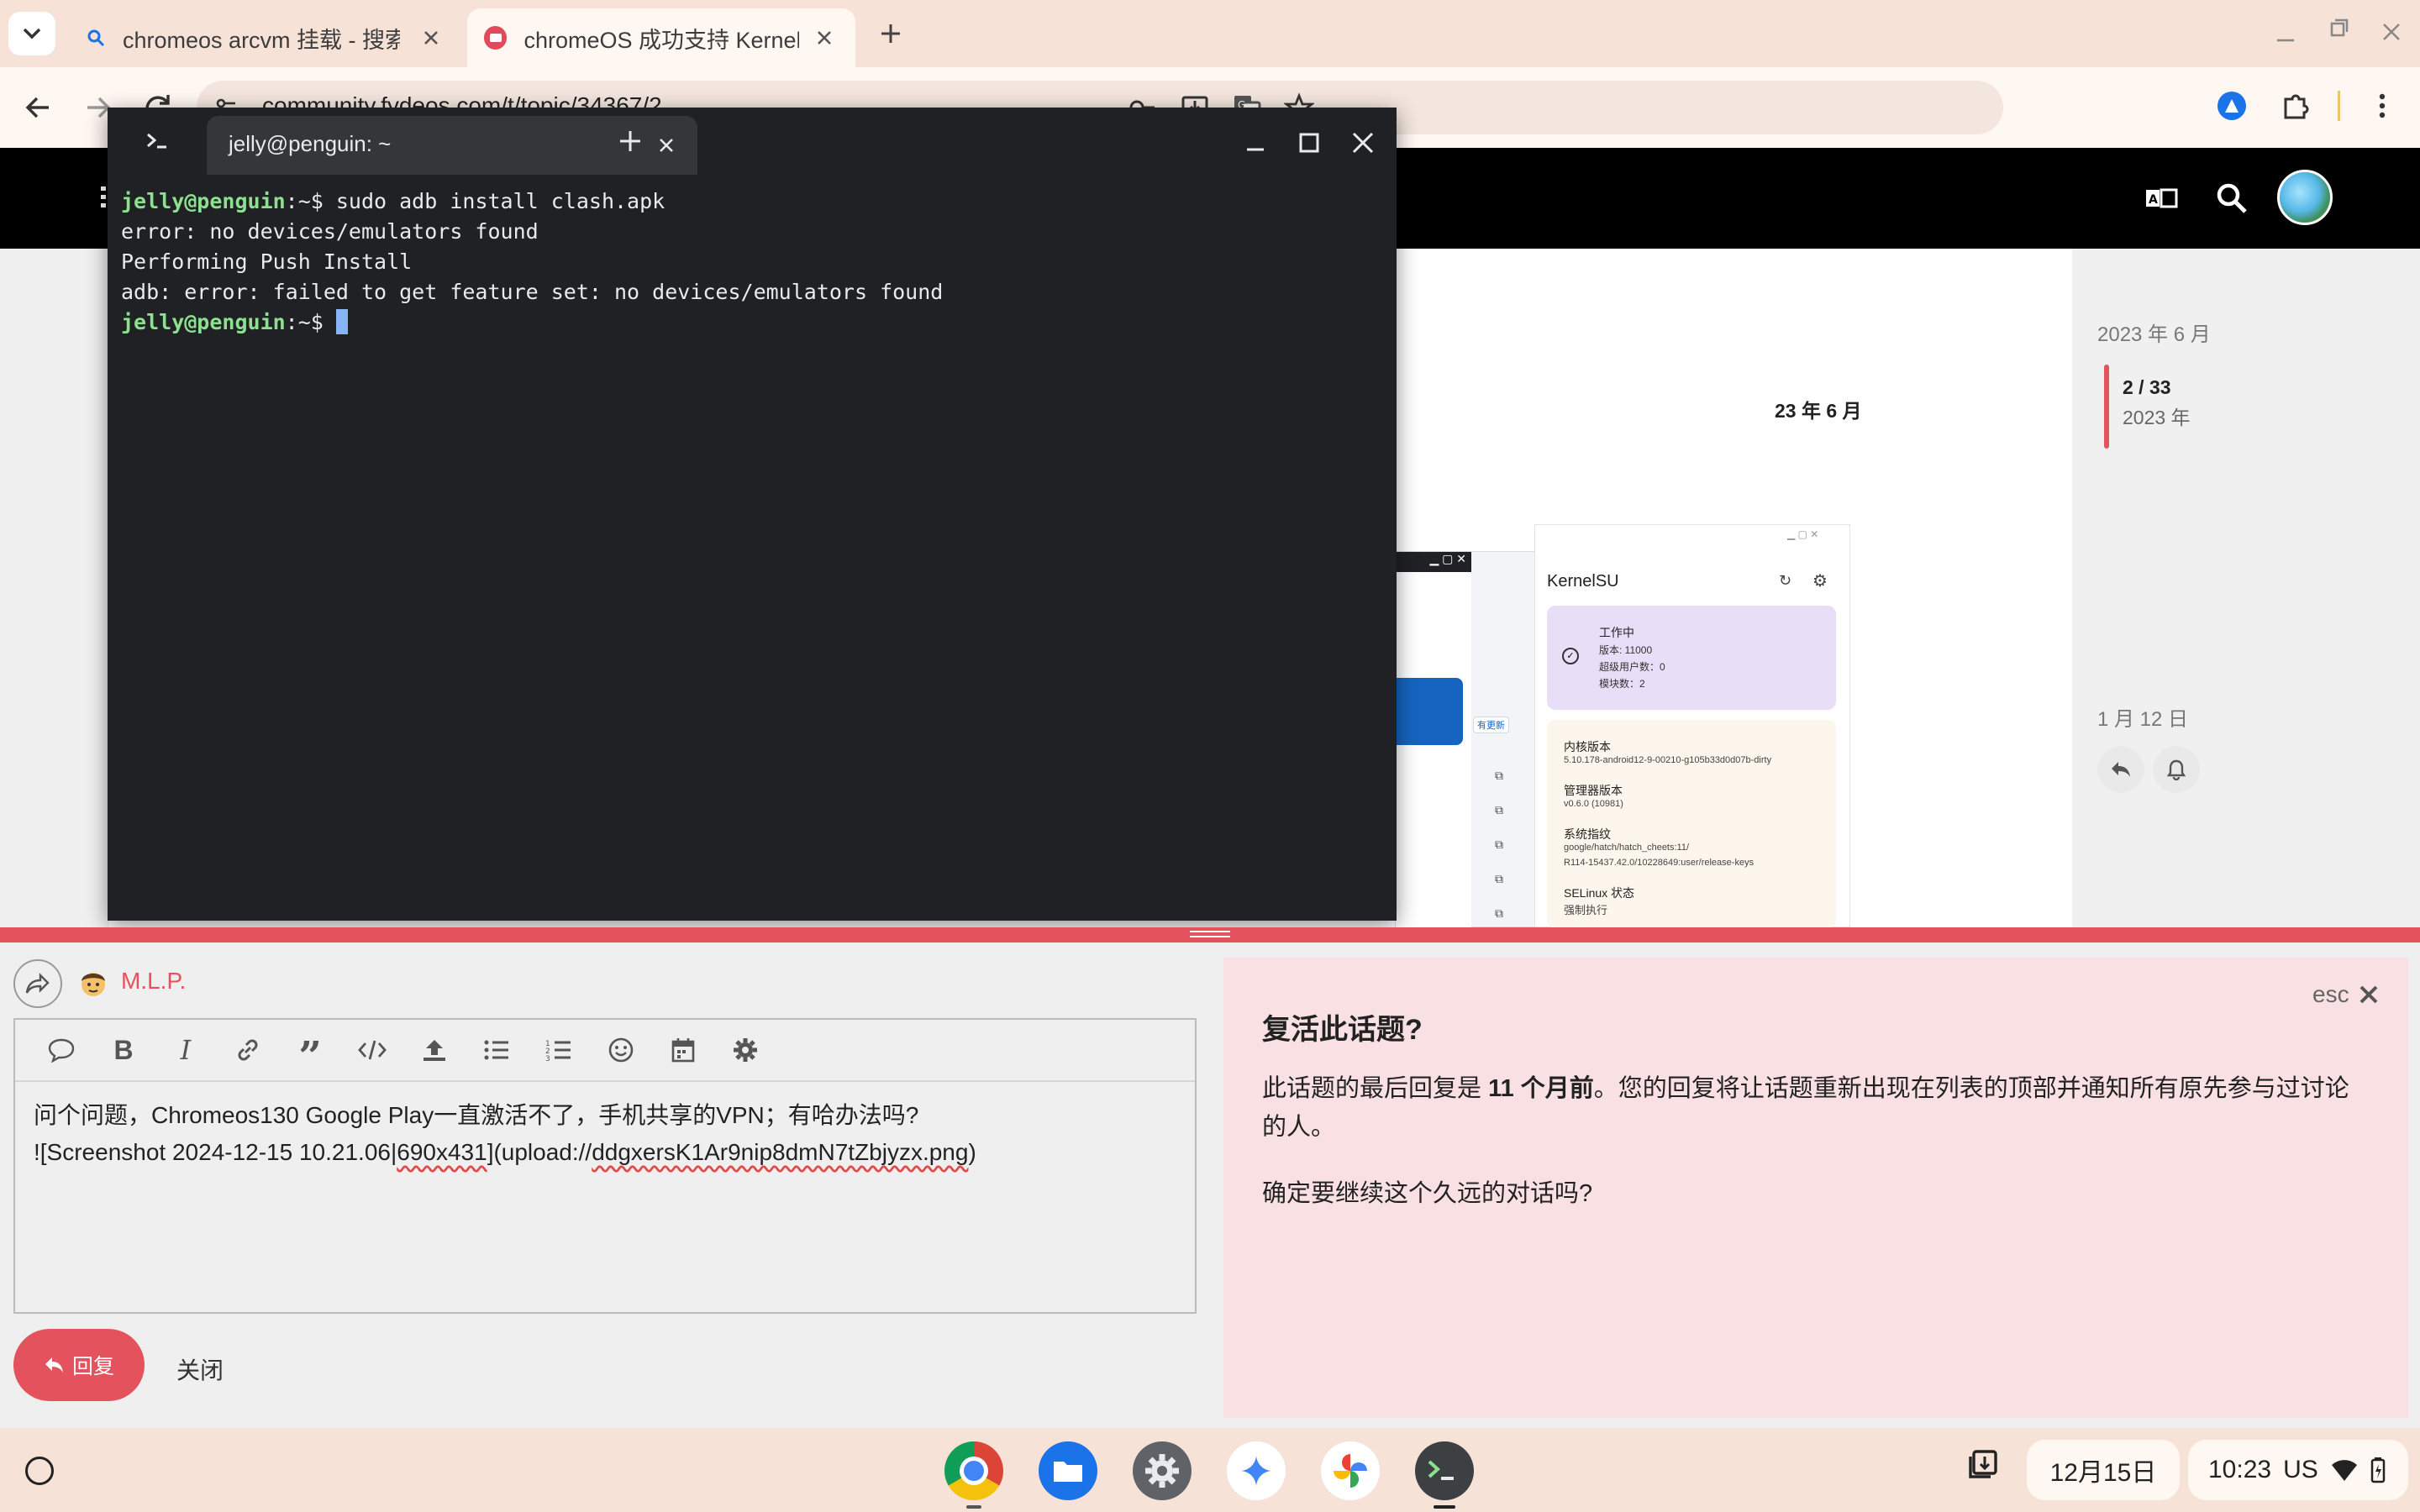 The image size is (2420, 1512). What do you see at coordinates (2339, 106) in the screenshot?
I see `toolbar-divider` at bounding box center [2339, 106].